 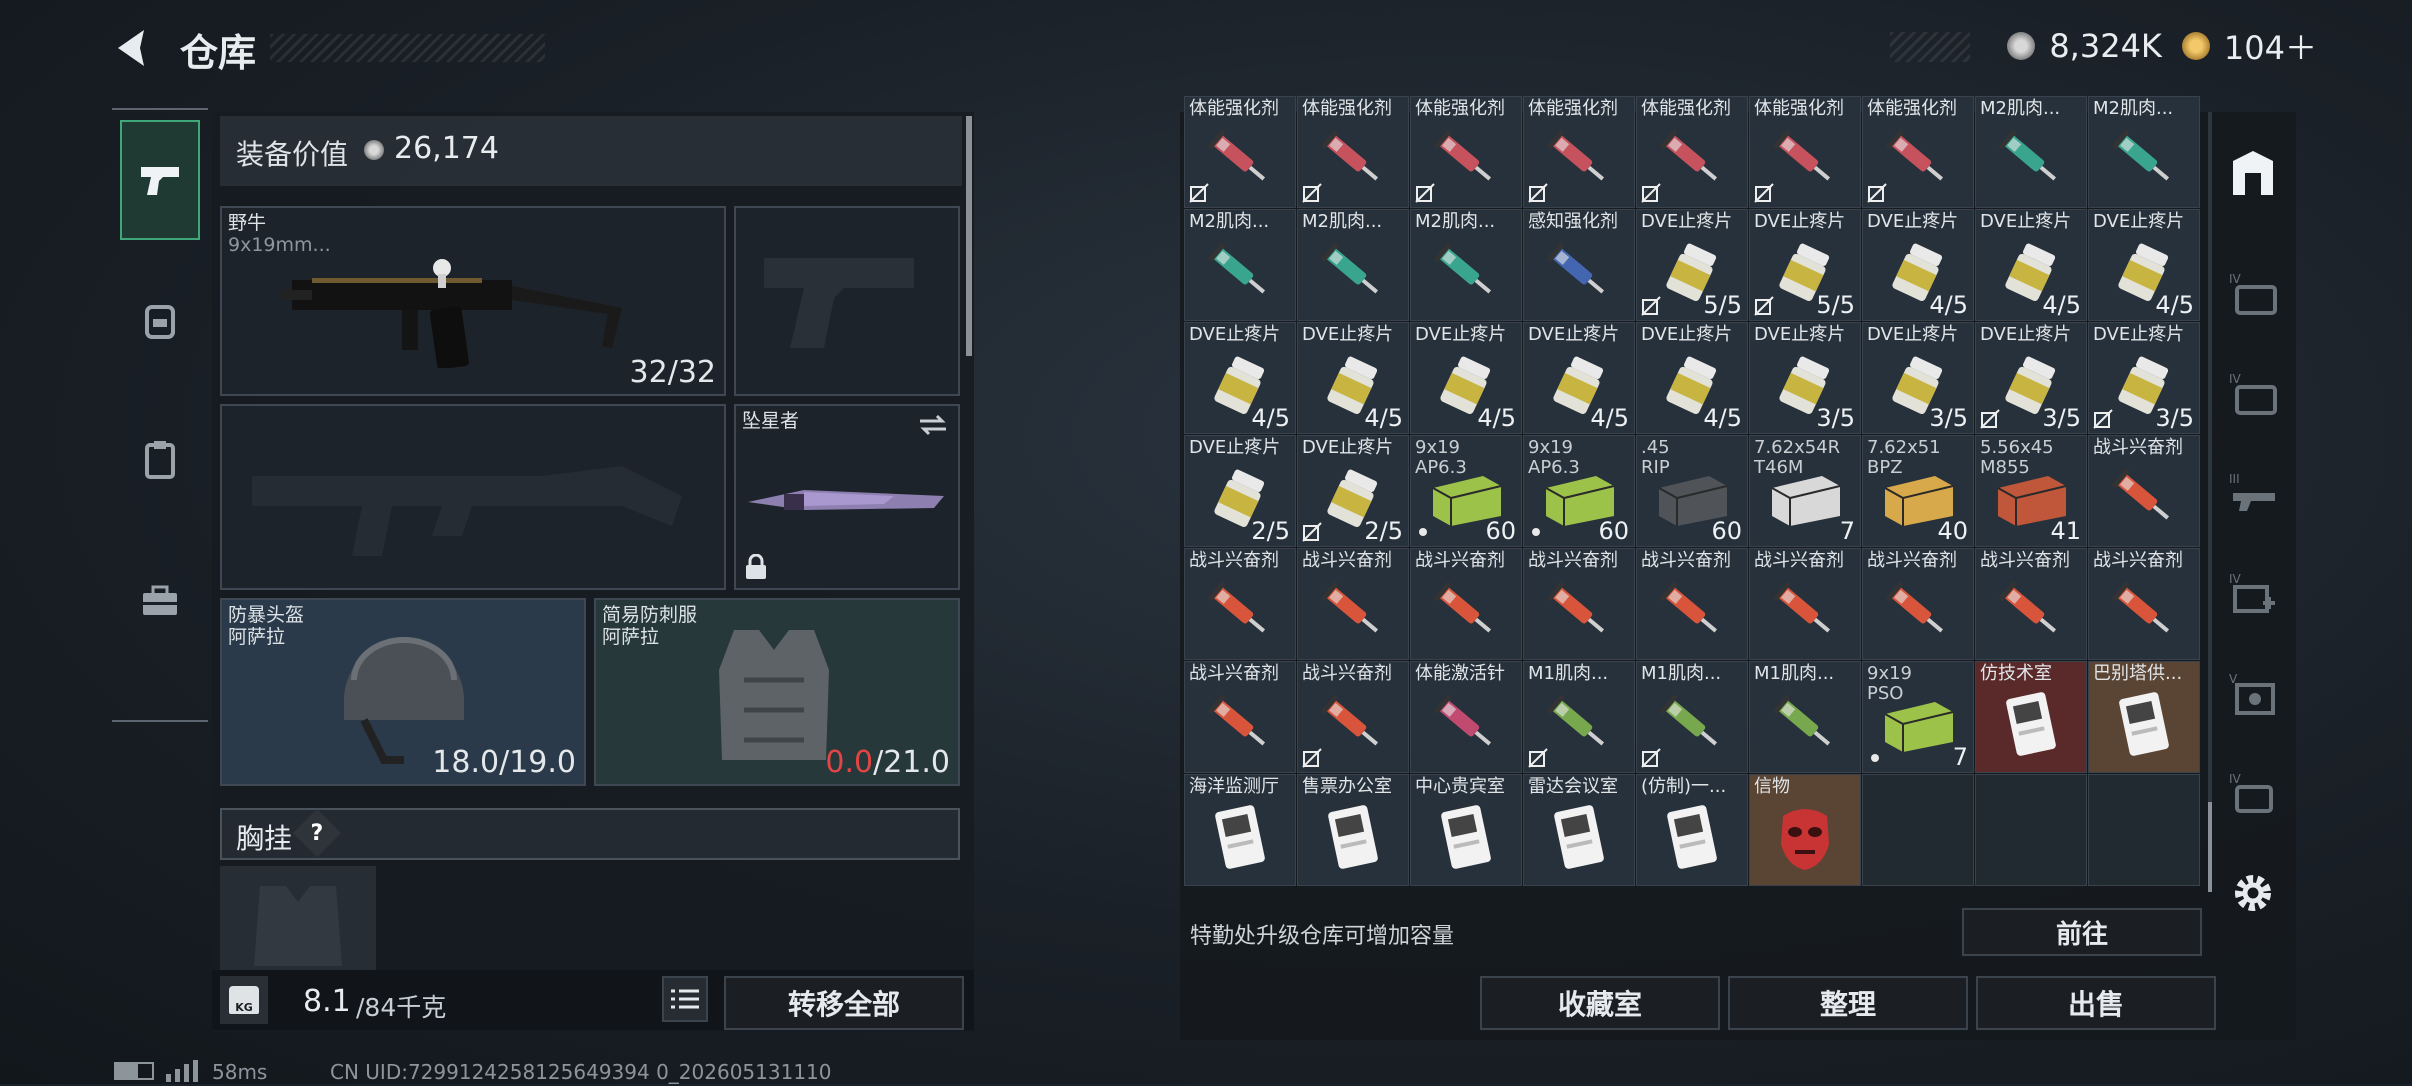 What do you see at coordinates (2253, 393) in the screenshot?
I see `tab-stash-4b: IV` at bounding box center [2253, 393].